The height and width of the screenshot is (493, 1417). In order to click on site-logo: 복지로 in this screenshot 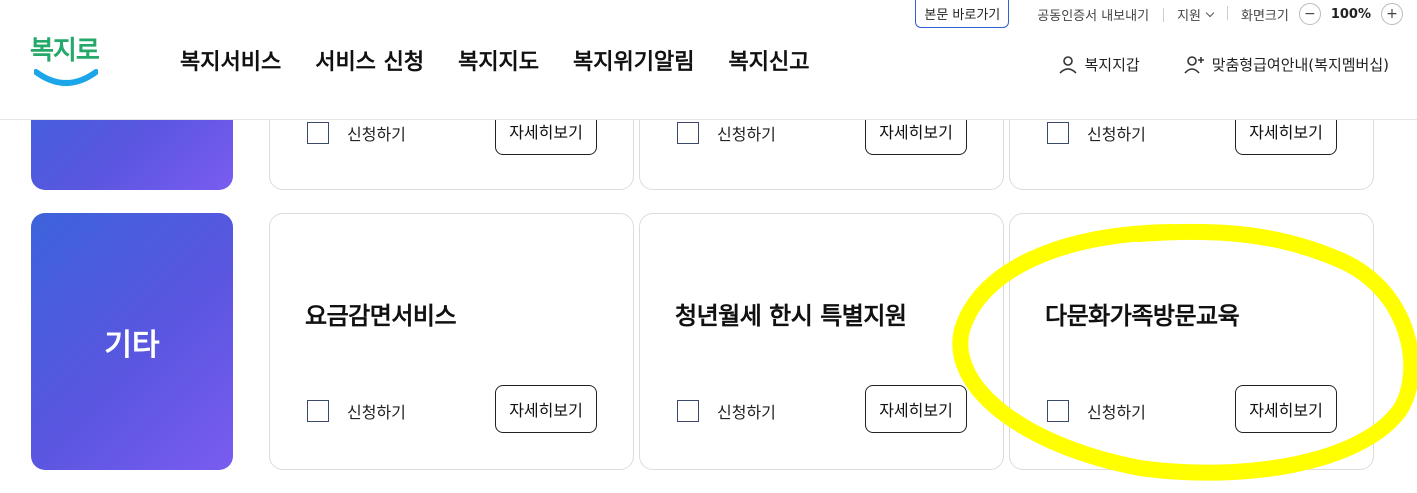, I will do `click(65, 60)`.